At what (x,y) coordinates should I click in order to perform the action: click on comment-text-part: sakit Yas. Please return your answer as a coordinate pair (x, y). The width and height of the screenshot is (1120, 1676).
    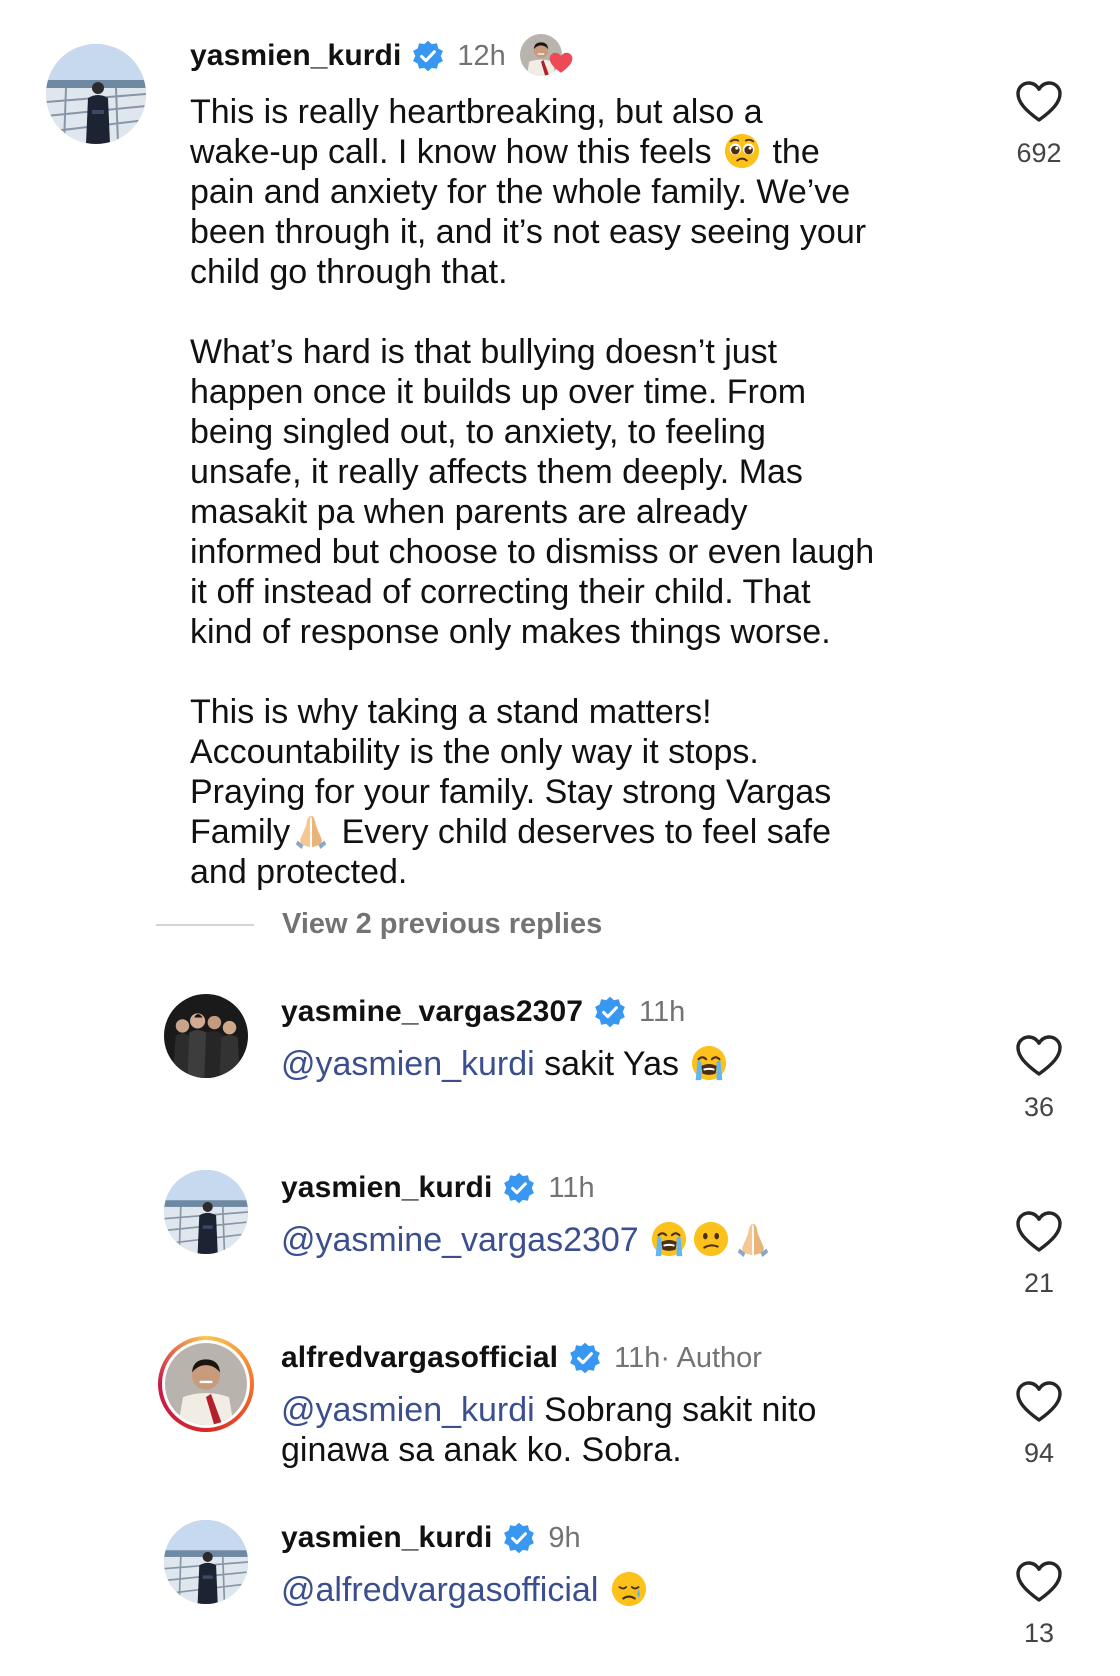
    Looking at the image, I should click on (611, 1064).